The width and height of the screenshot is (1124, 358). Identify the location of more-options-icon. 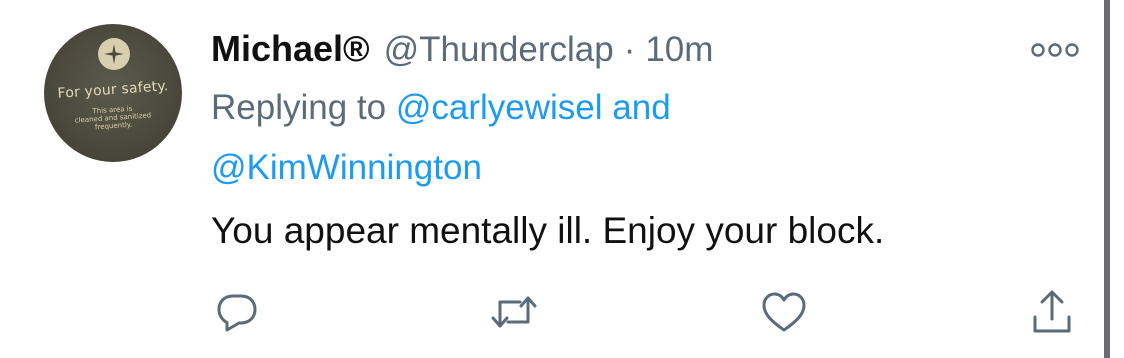
(1055, 50).